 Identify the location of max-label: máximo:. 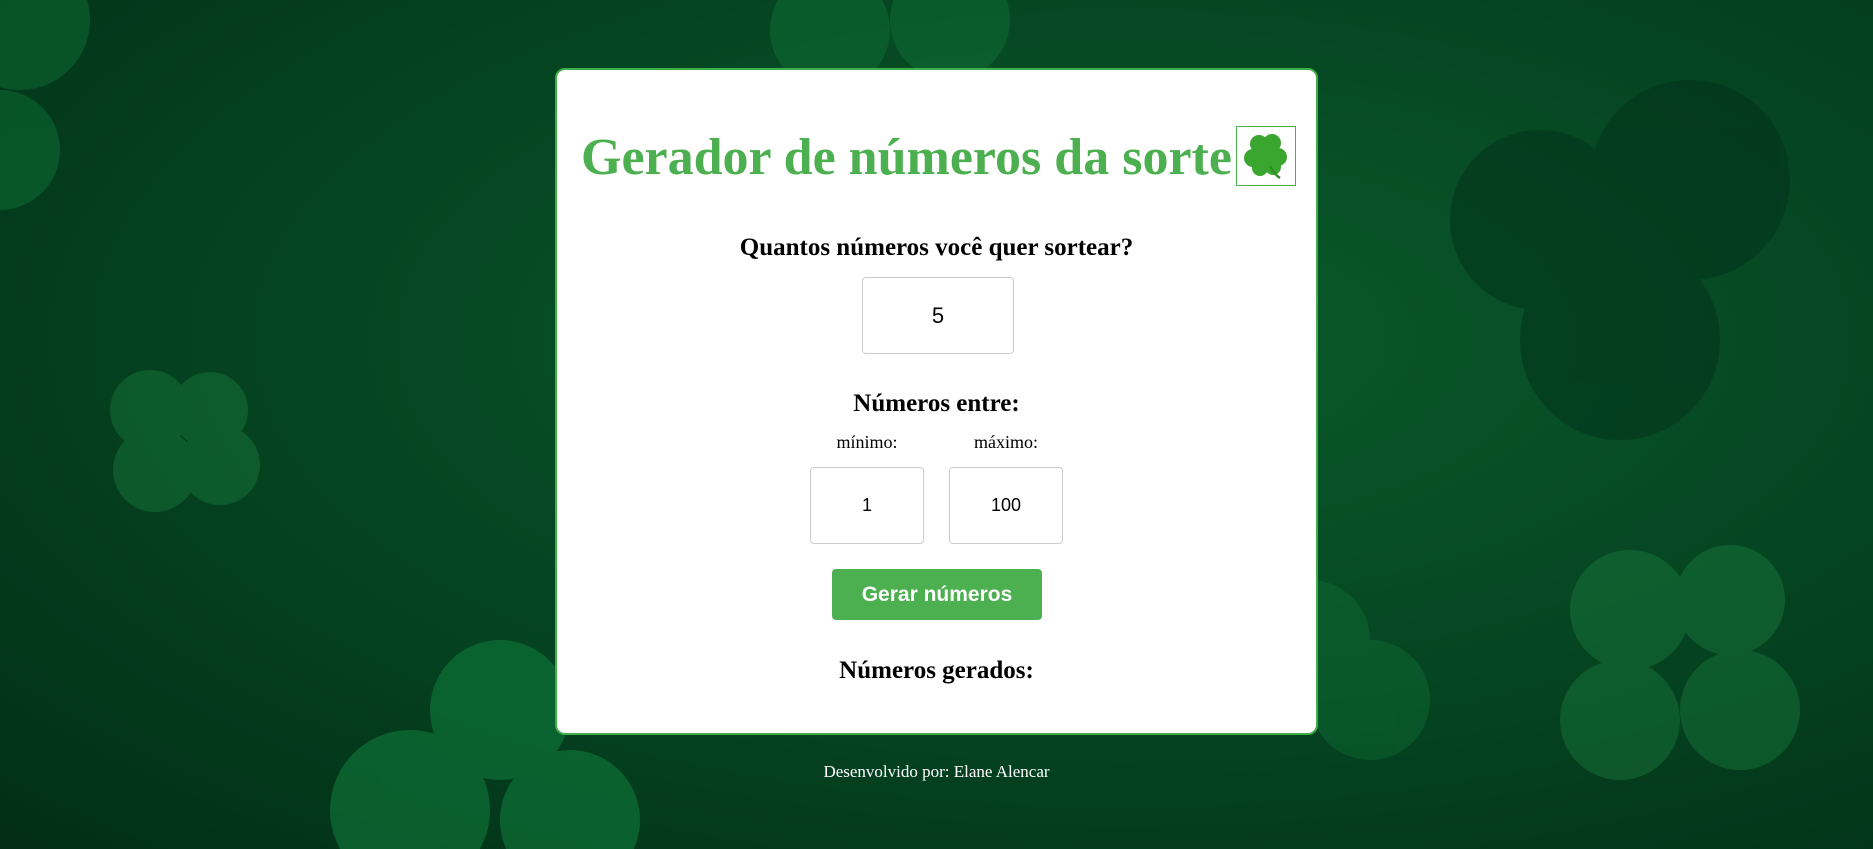
(1006, 442).